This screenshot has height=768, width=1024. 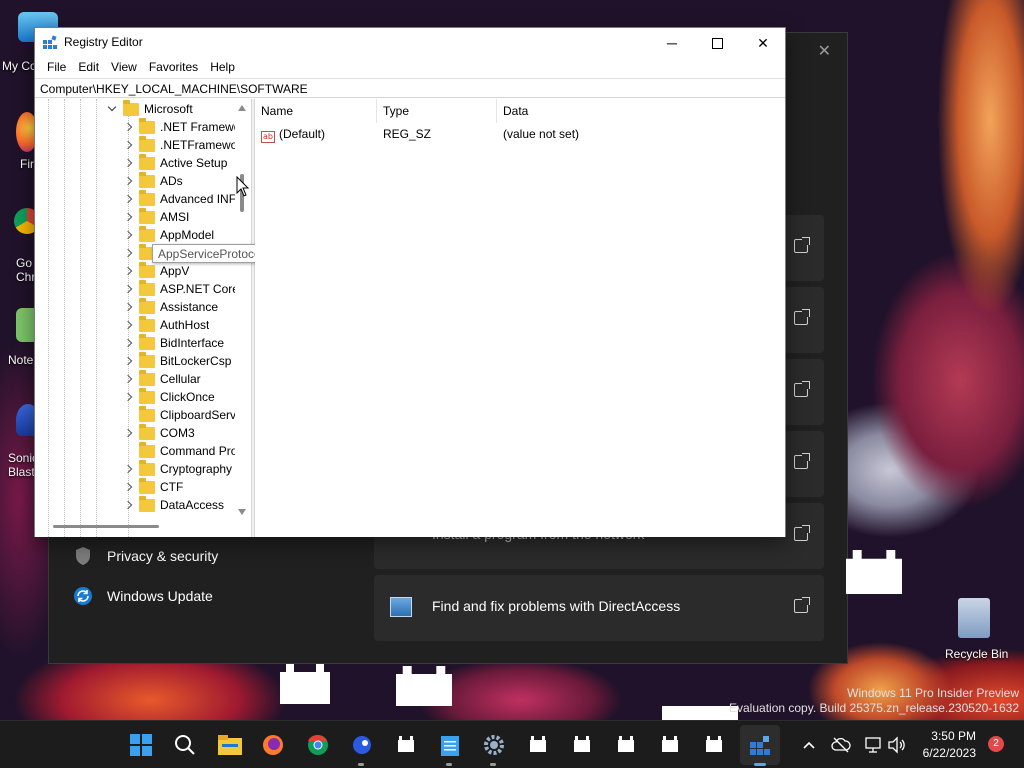 What do you see at coordinates (166, 324) in the screenshot?
I see `tree-item: AuthHost` at bounding box center [166, 324].